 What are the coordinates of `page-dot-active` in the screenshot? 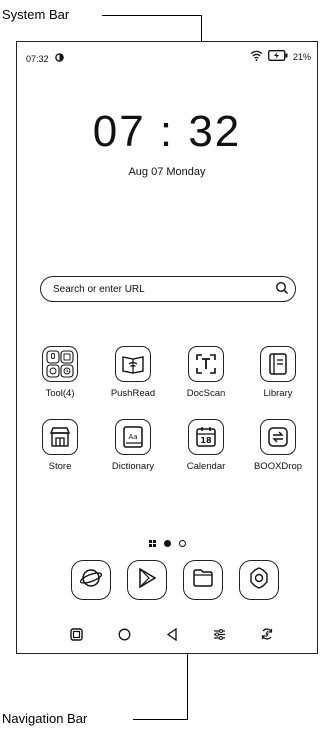 It's located at (167, 543).